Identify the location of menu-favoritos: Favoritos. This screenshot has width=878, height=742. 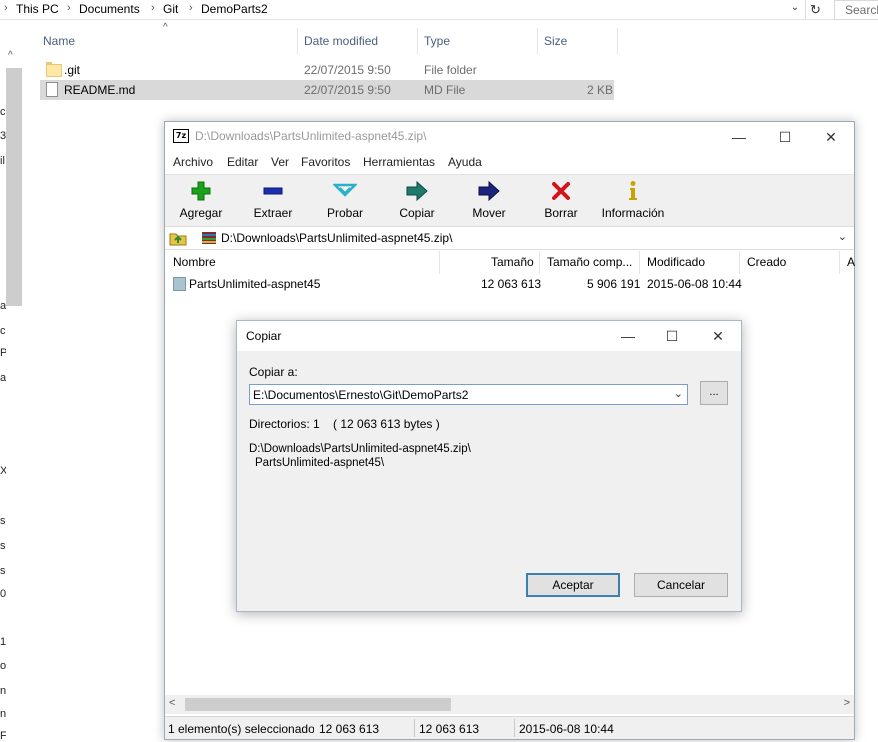
(325, 162).